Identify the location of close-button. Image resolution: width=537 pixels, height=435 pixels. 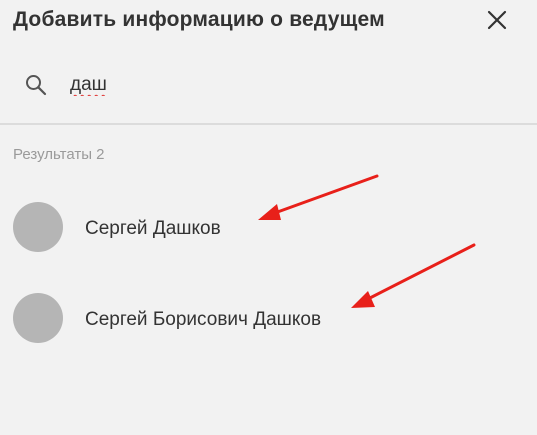
(497, 20).